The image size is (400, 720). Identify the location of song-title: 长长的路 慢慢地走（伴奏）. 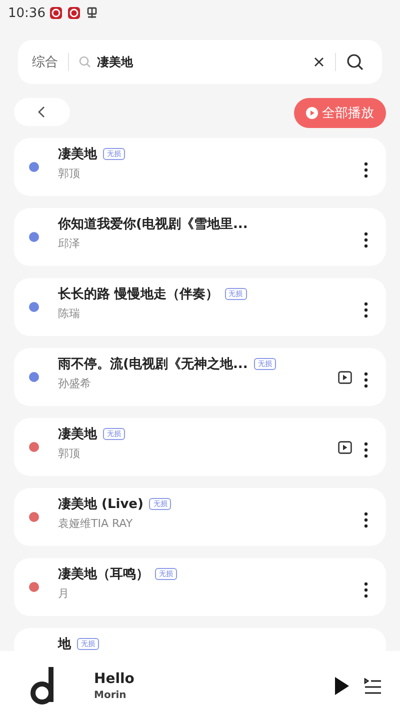
(138, 294).